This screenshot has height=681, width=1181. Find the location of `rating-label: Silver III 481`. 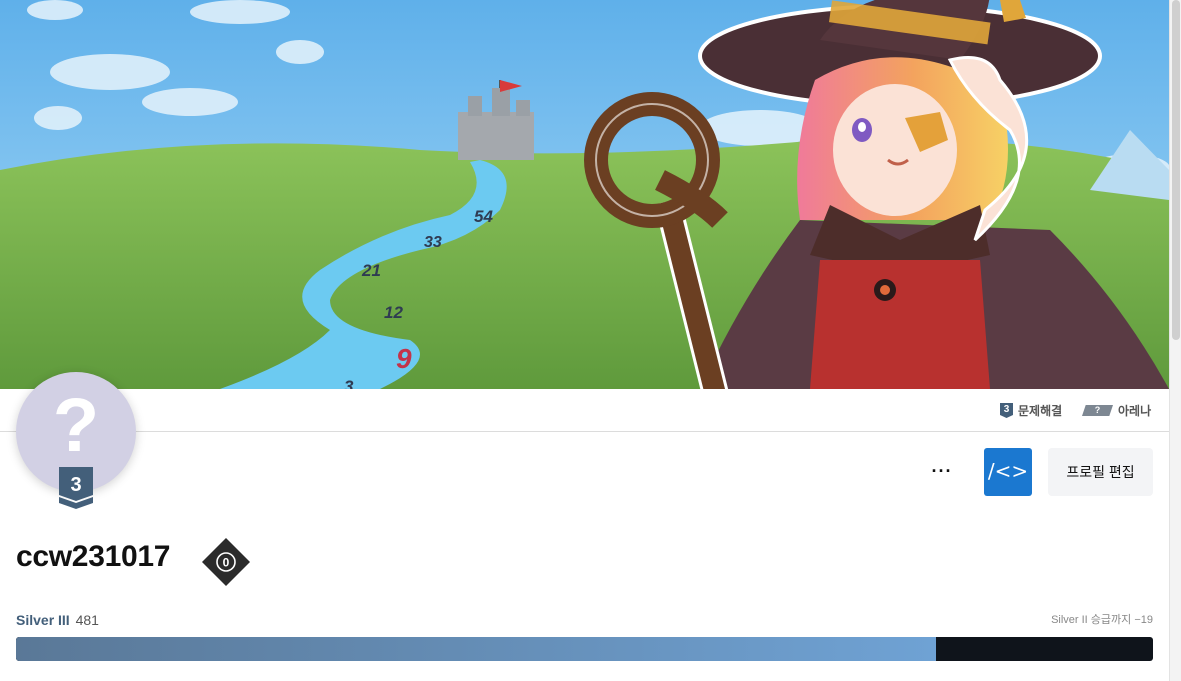

rating-label: Silver III 481 is located at coordinates (57, 620).